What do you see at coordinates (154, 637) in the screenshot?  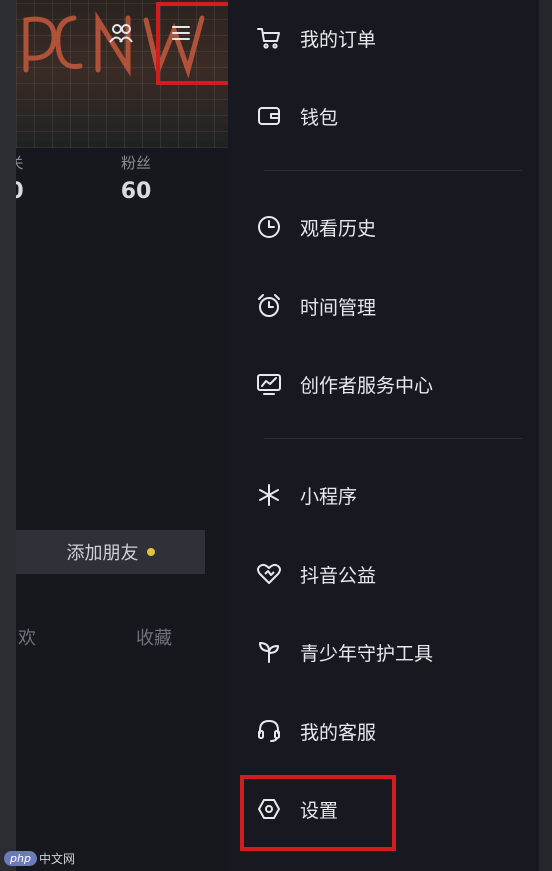 I see `tab-favorites: 收藏` at bounding box center [154, 637].